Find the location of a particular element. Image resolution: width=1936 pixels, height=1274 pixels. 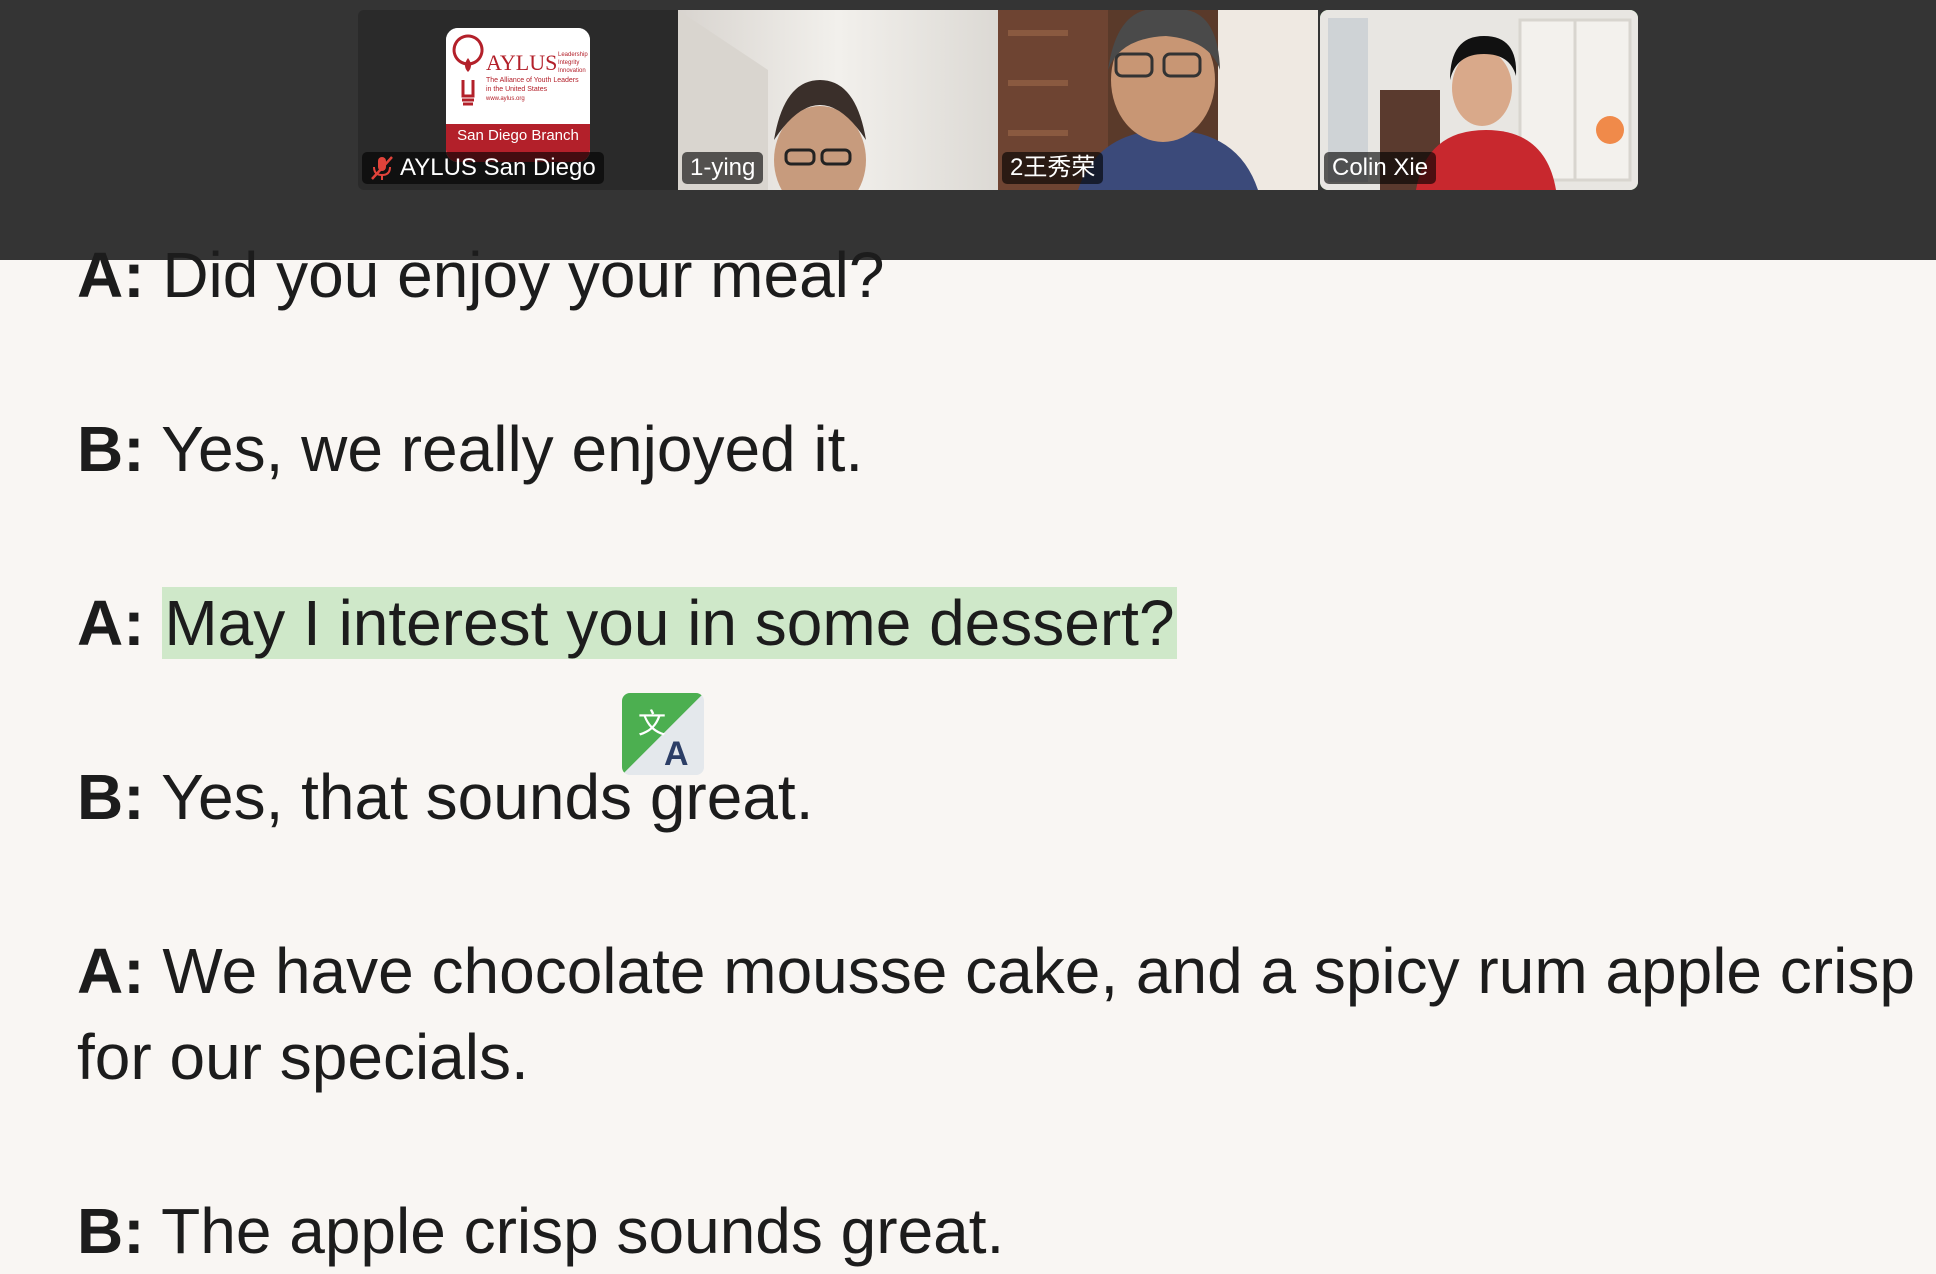

svg-text: A is located at coordinates (676, 754).